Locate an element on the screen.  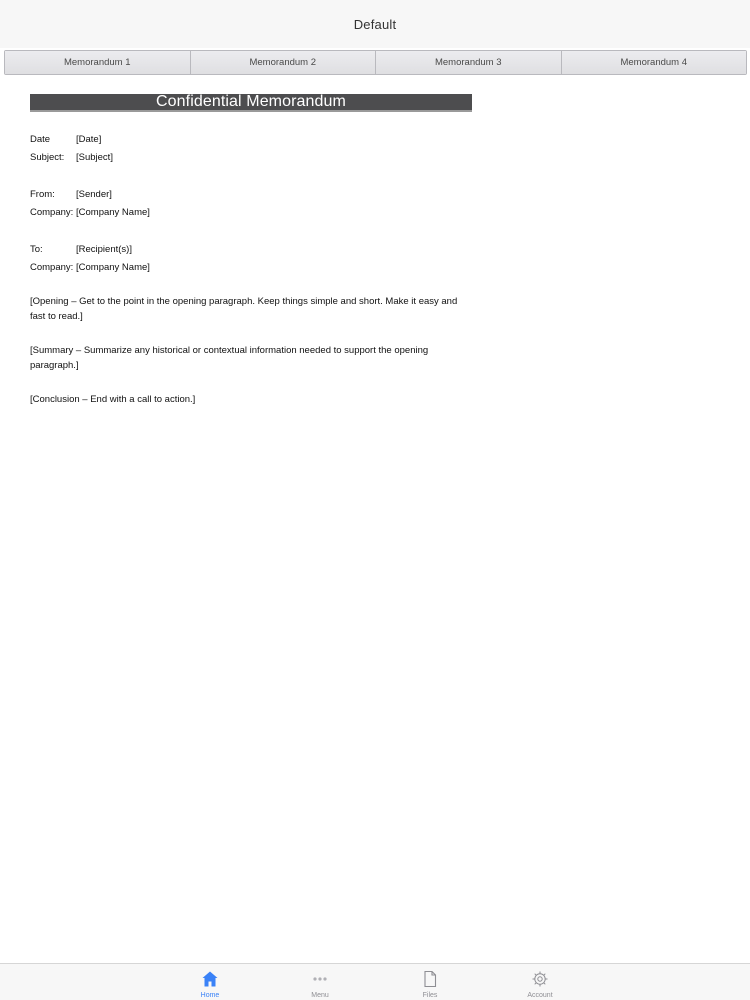
segment-memorandum-2: Memorandum 2 is located at coordinates (283, 62).